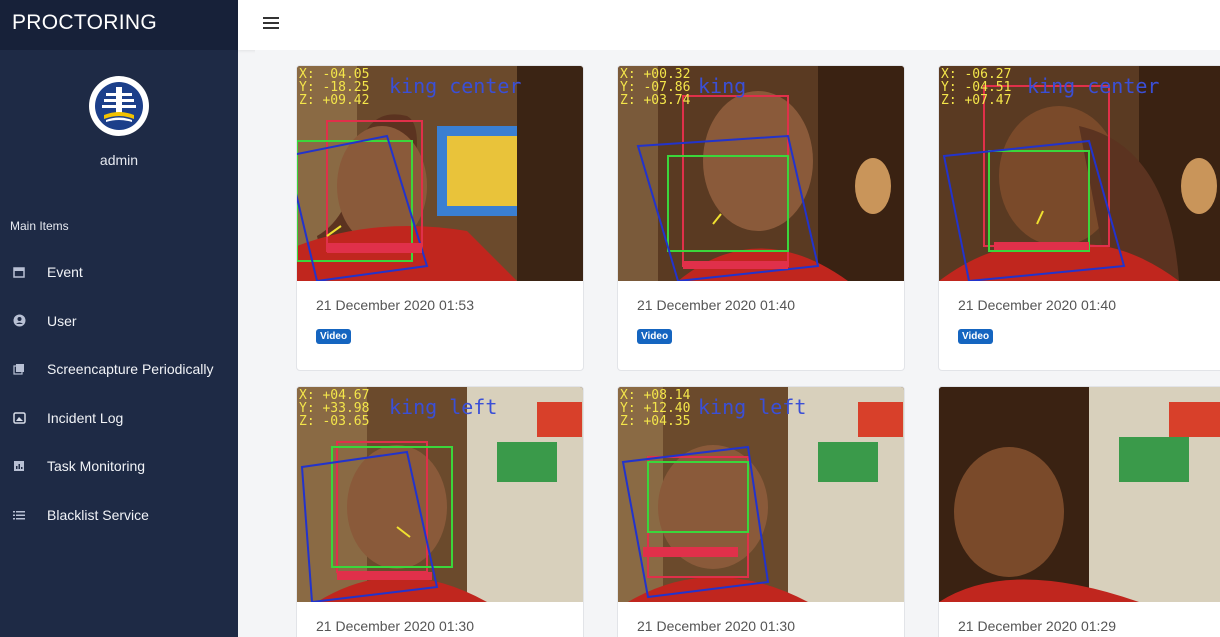 The width and height of the screenshot is (1220, 637). What do you see at coordinates (395, 305) in the screenshot?
I see `incident-date: 21 December 2020 01:53` at bounding box center [395, 305].